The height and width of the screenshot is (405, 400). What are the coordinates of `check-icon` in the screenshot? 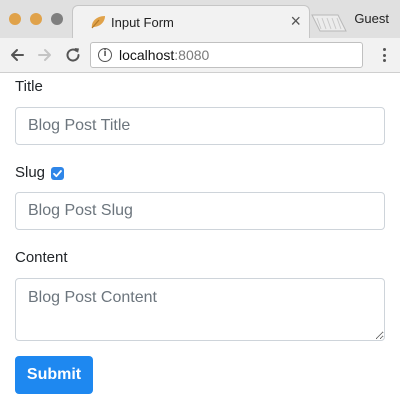 It's located at (57, 174).